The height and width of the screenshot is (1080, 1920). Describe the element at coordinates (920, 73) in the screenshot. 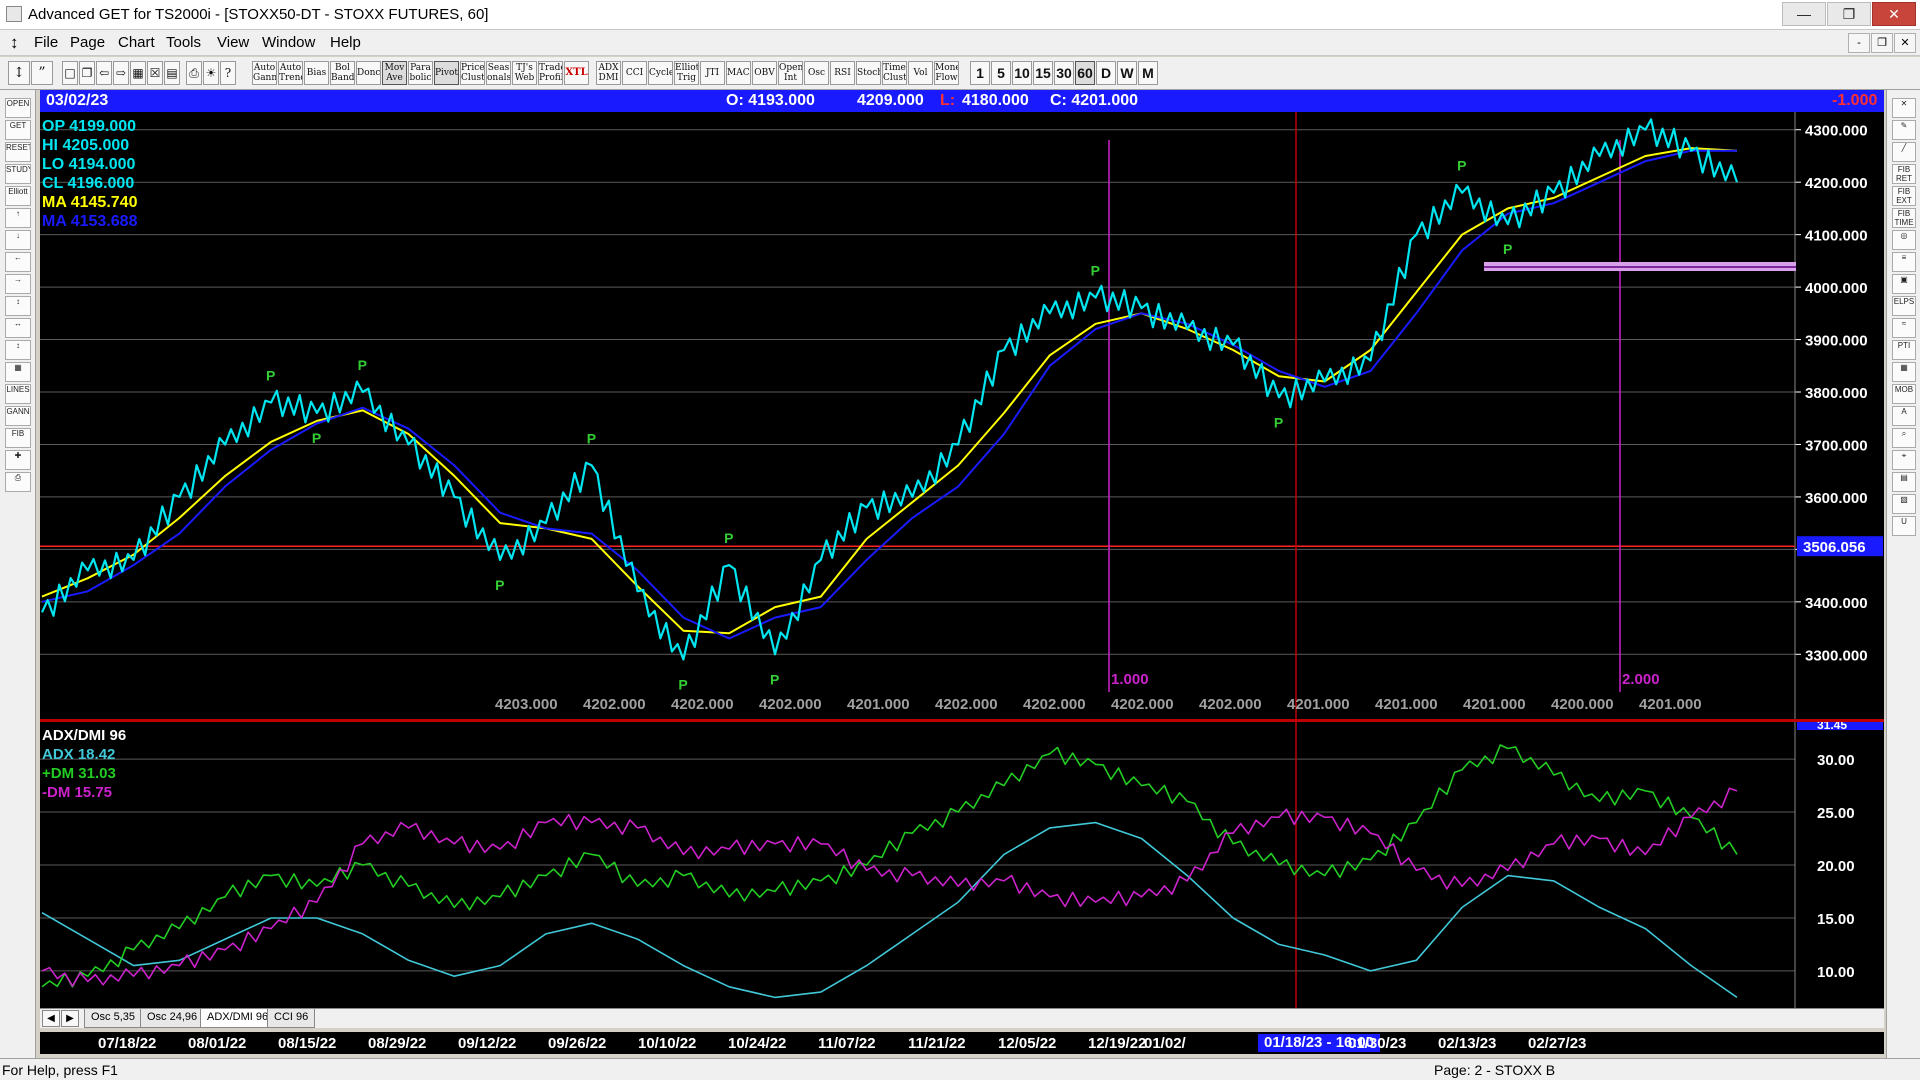

I see `vol-button: Vol` at that location.